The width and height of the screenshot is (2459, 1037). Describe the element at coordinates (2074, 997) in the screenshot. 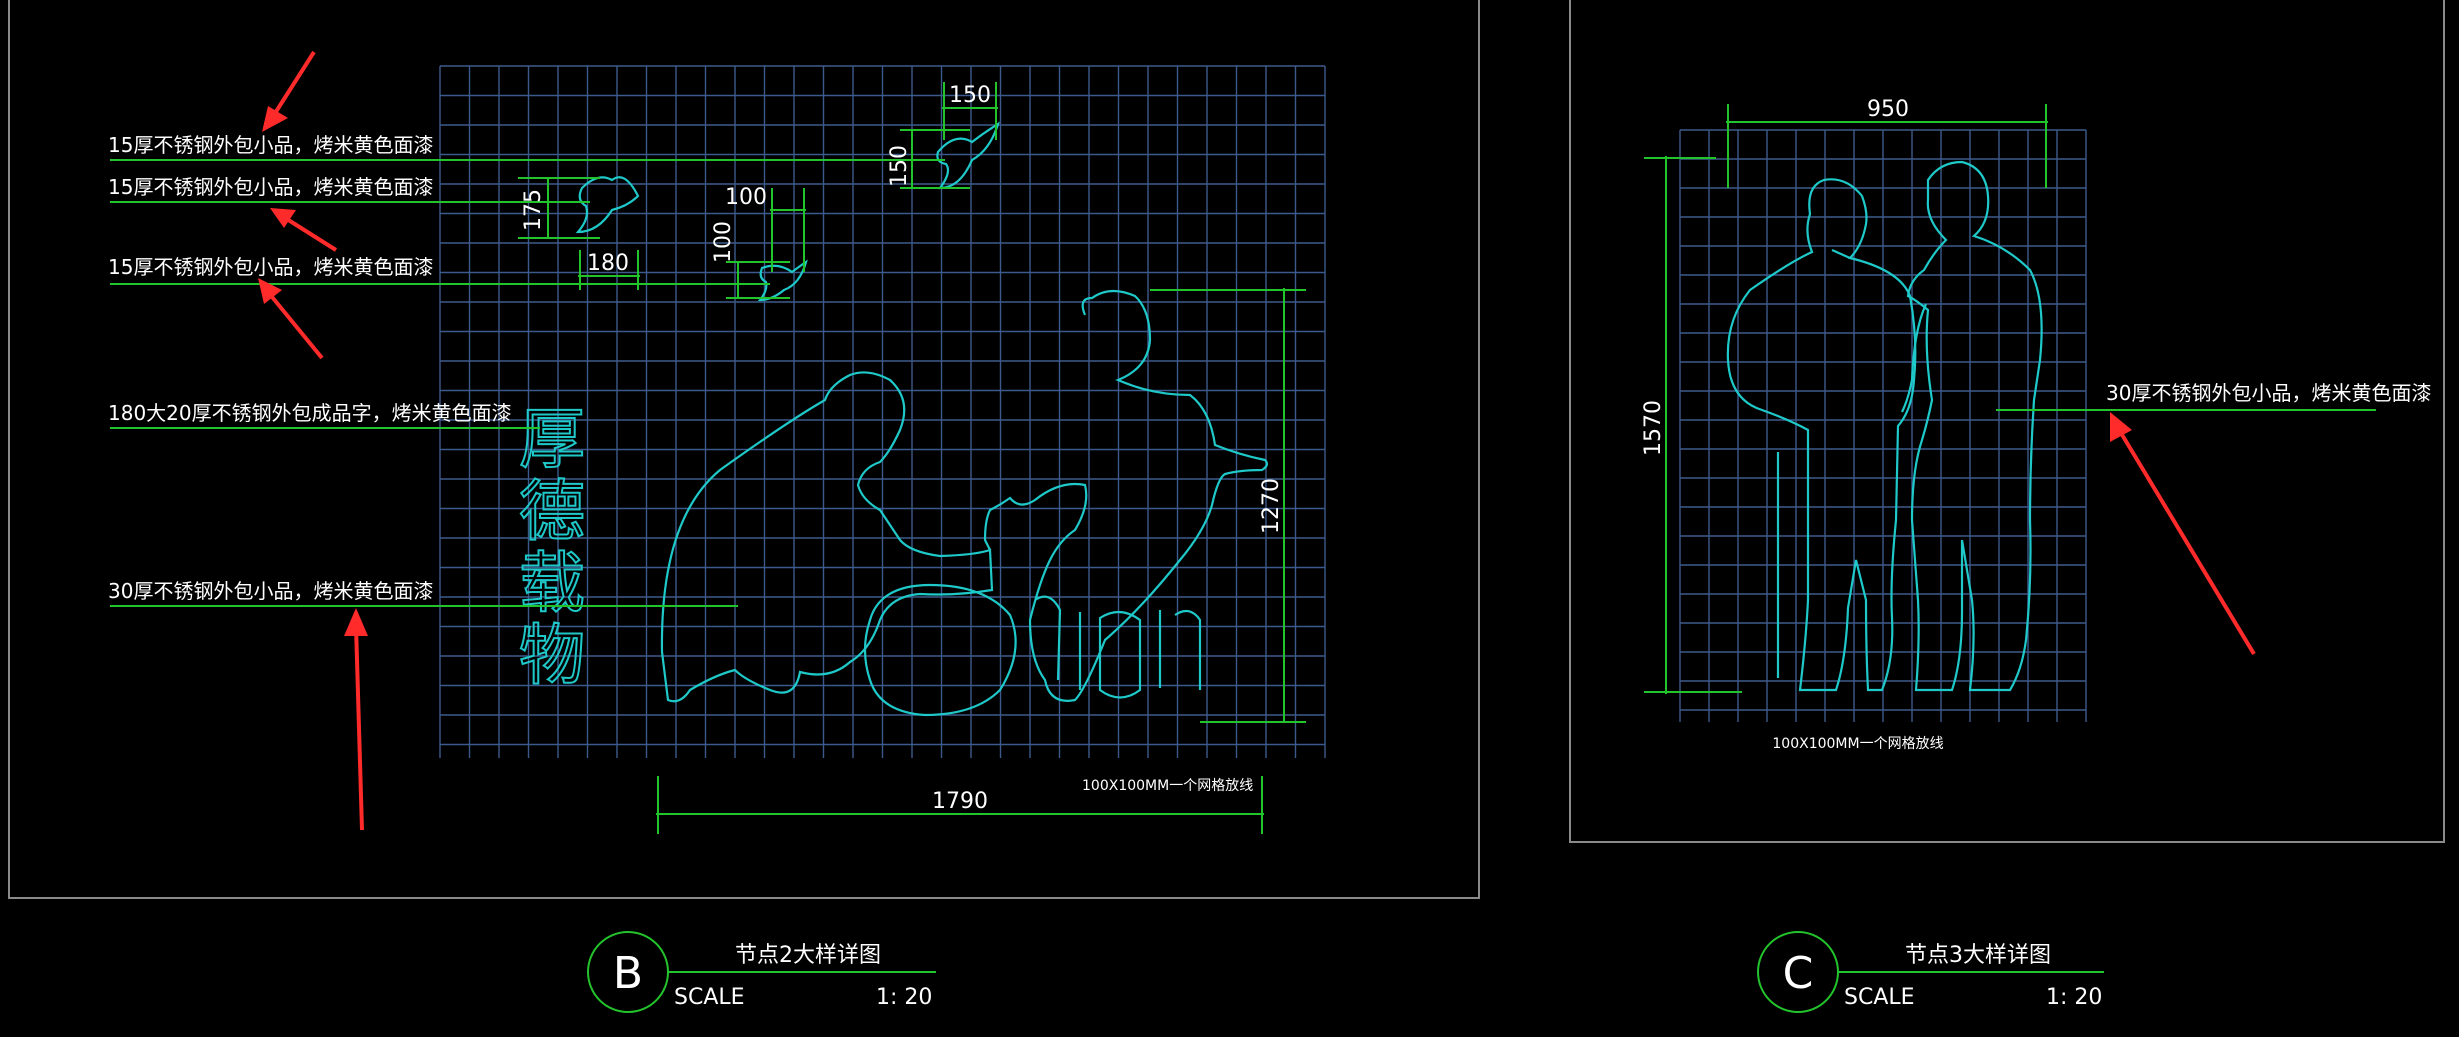

I see `scale-value-c: 1: 20` at that location.